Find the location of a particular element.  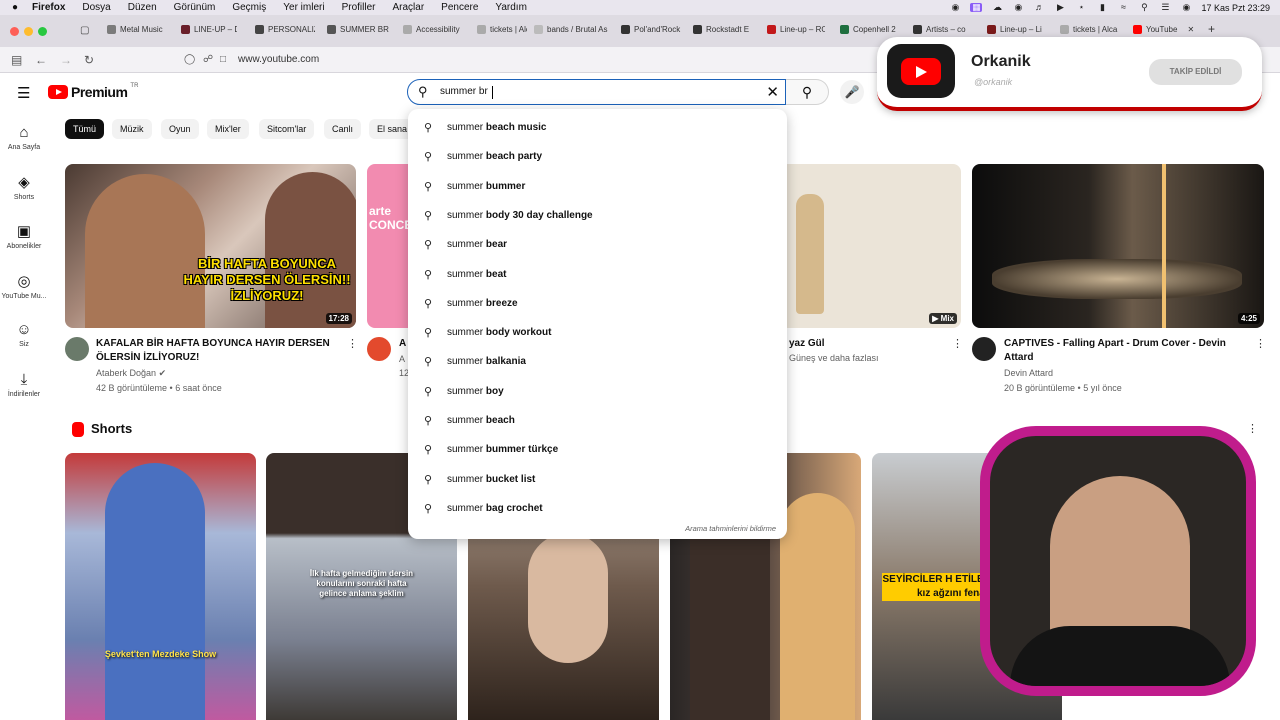

video-title: yaz Gül is located at coordinates (807, 344).